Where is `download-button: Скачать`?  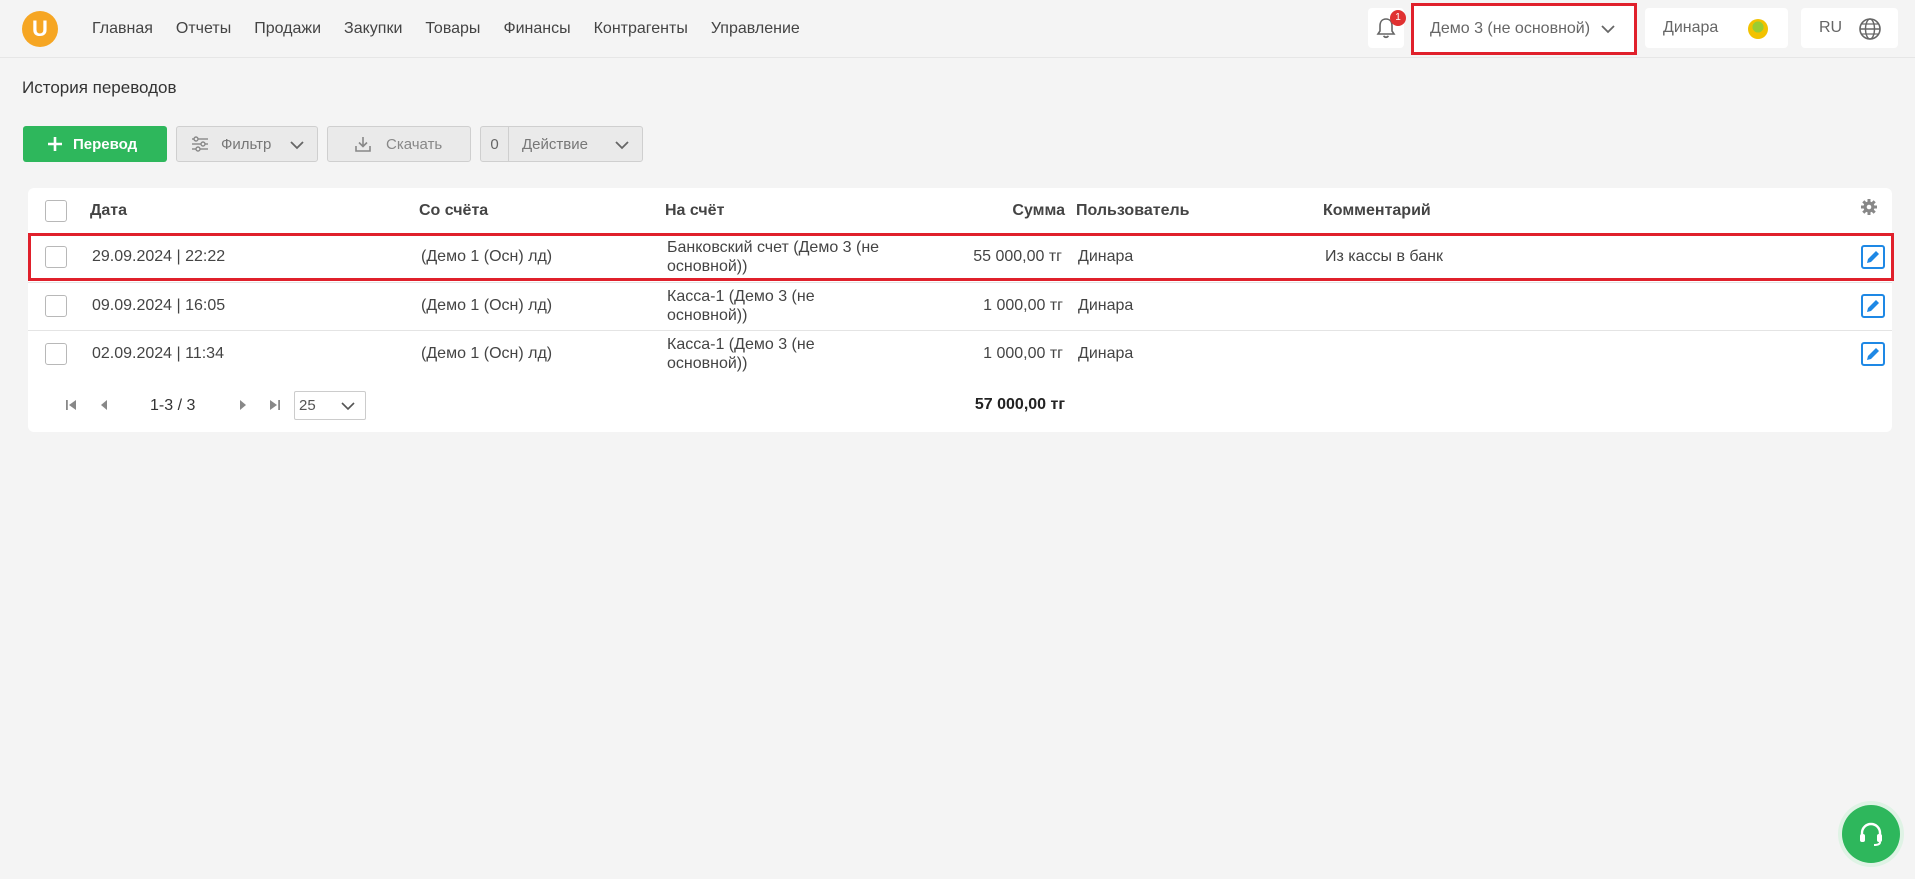
download-button: Скачать is located at coordinates (399, 144).